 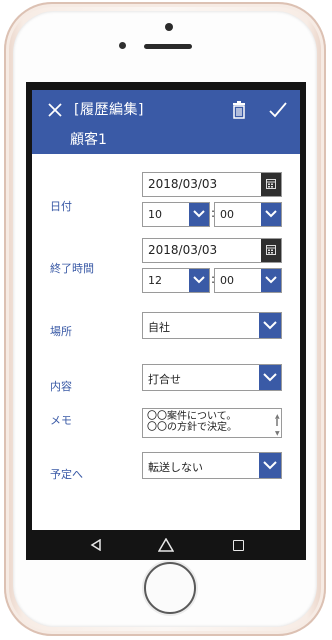 I want to click on memo-scrollbar: ▲ ▼, so click(x=277, y=424).